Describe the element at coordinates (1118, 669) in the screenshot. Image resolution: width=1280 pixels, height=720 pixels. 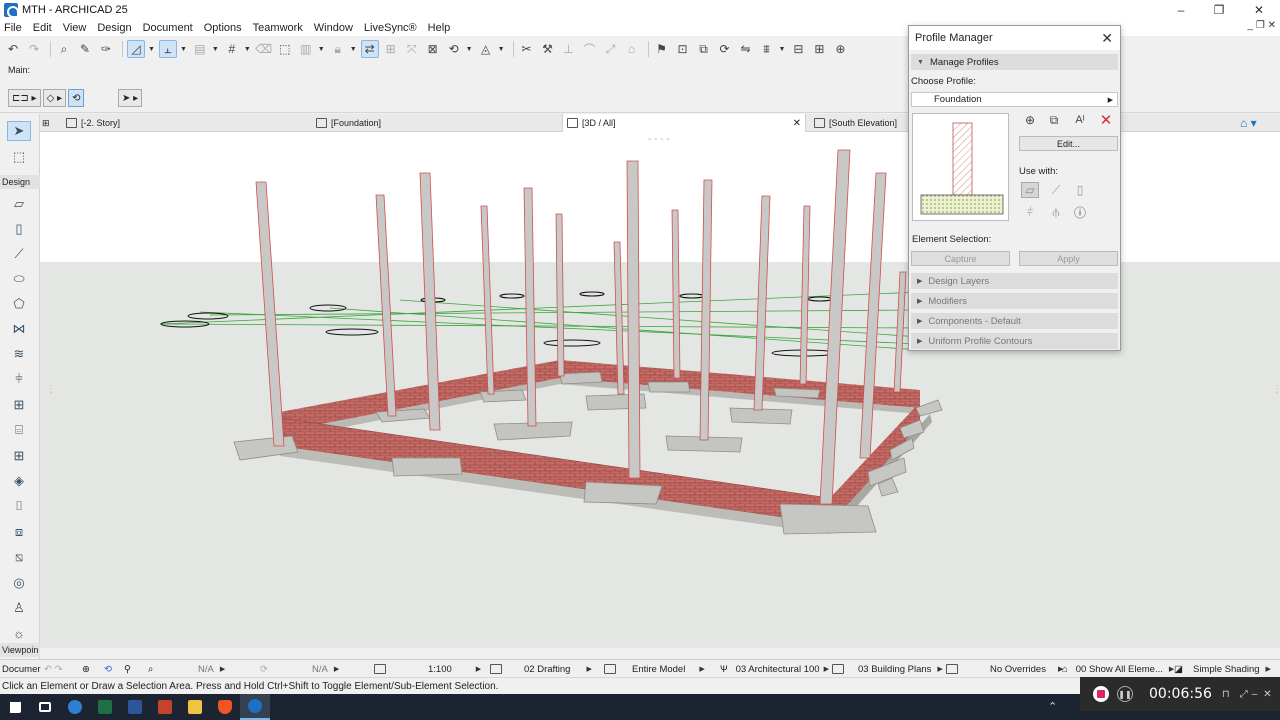
I see `renovation-filter-select: ⌂ 00 Show All Eleme... ▶` at that location.